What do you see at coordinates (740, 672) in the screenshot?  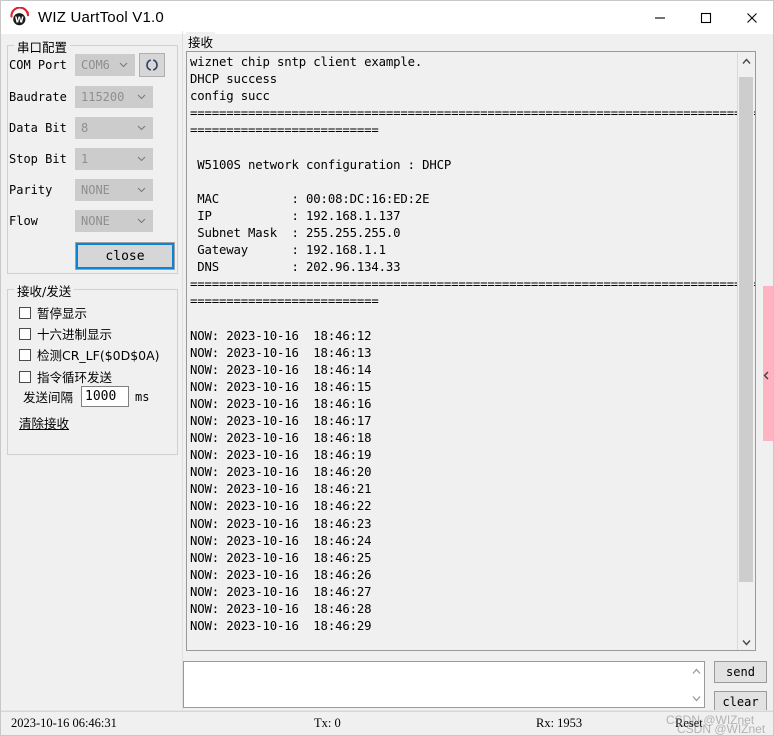 I see `send-button: send` at bounding box center [740, 672].